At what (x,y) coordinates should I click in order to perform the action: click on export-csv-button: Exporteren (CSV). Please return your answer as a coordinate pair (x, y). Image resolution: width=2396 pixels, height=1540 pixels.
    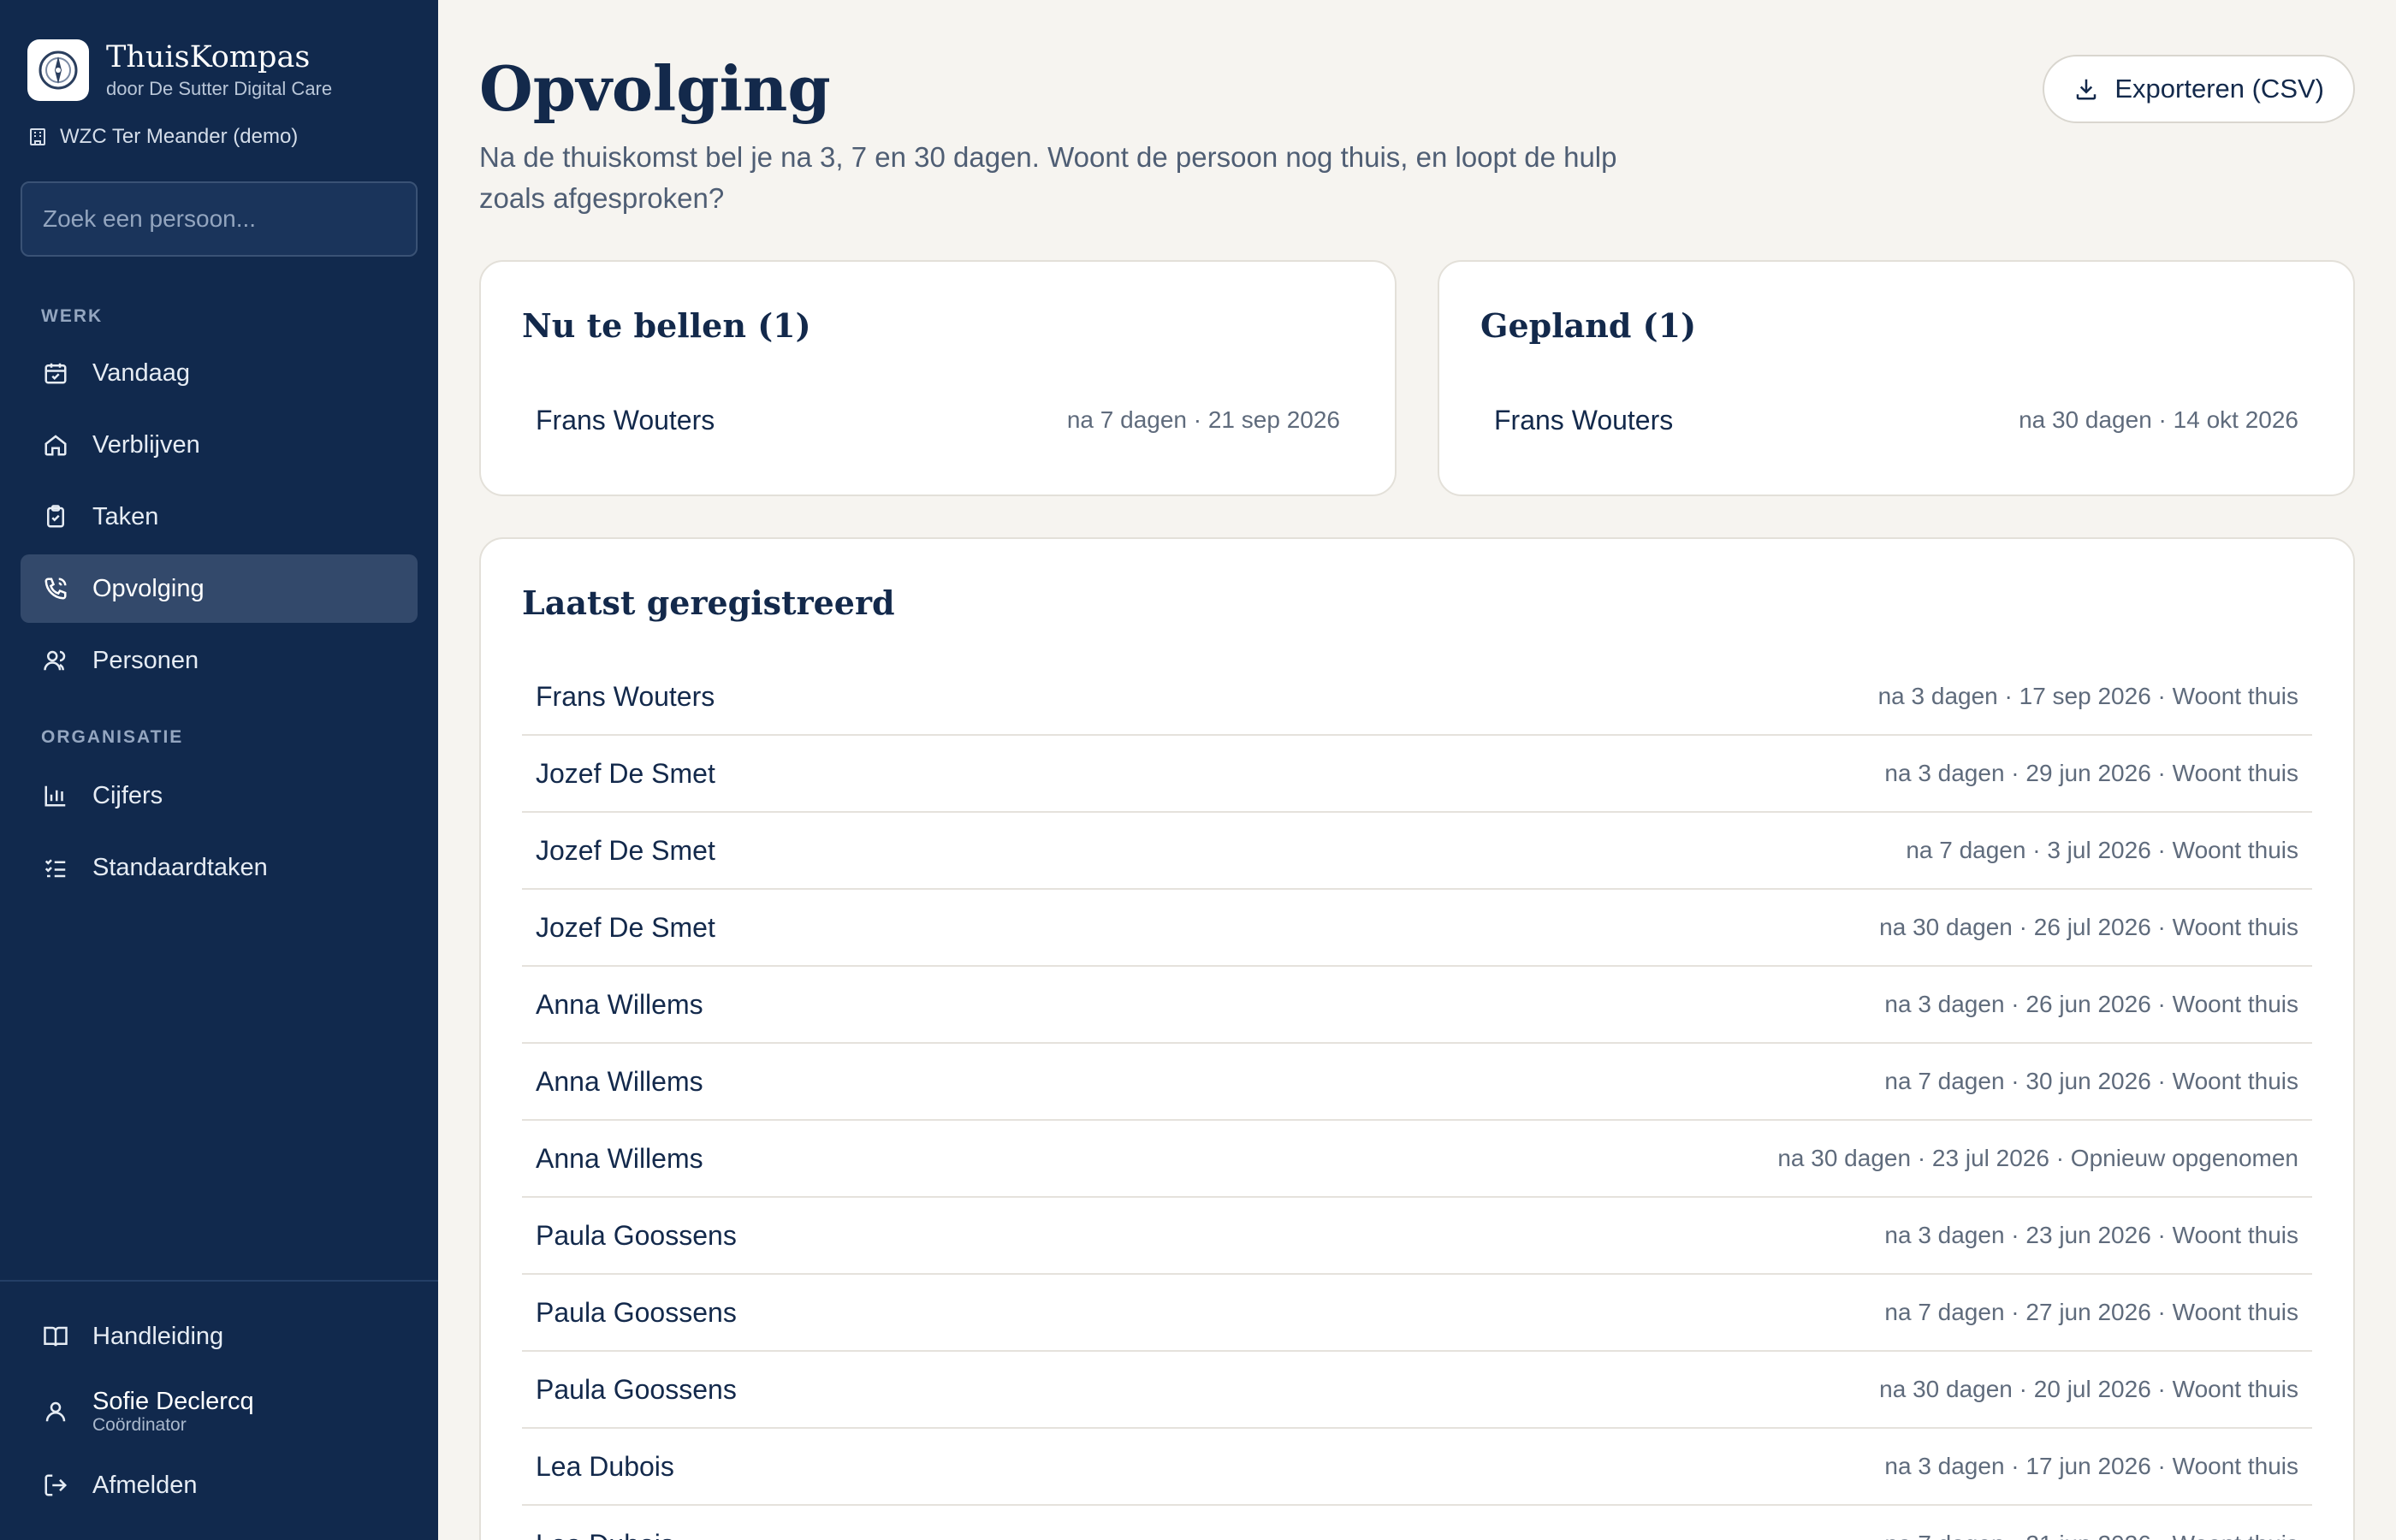
    Looking at the image, I should click on (2199, 89).